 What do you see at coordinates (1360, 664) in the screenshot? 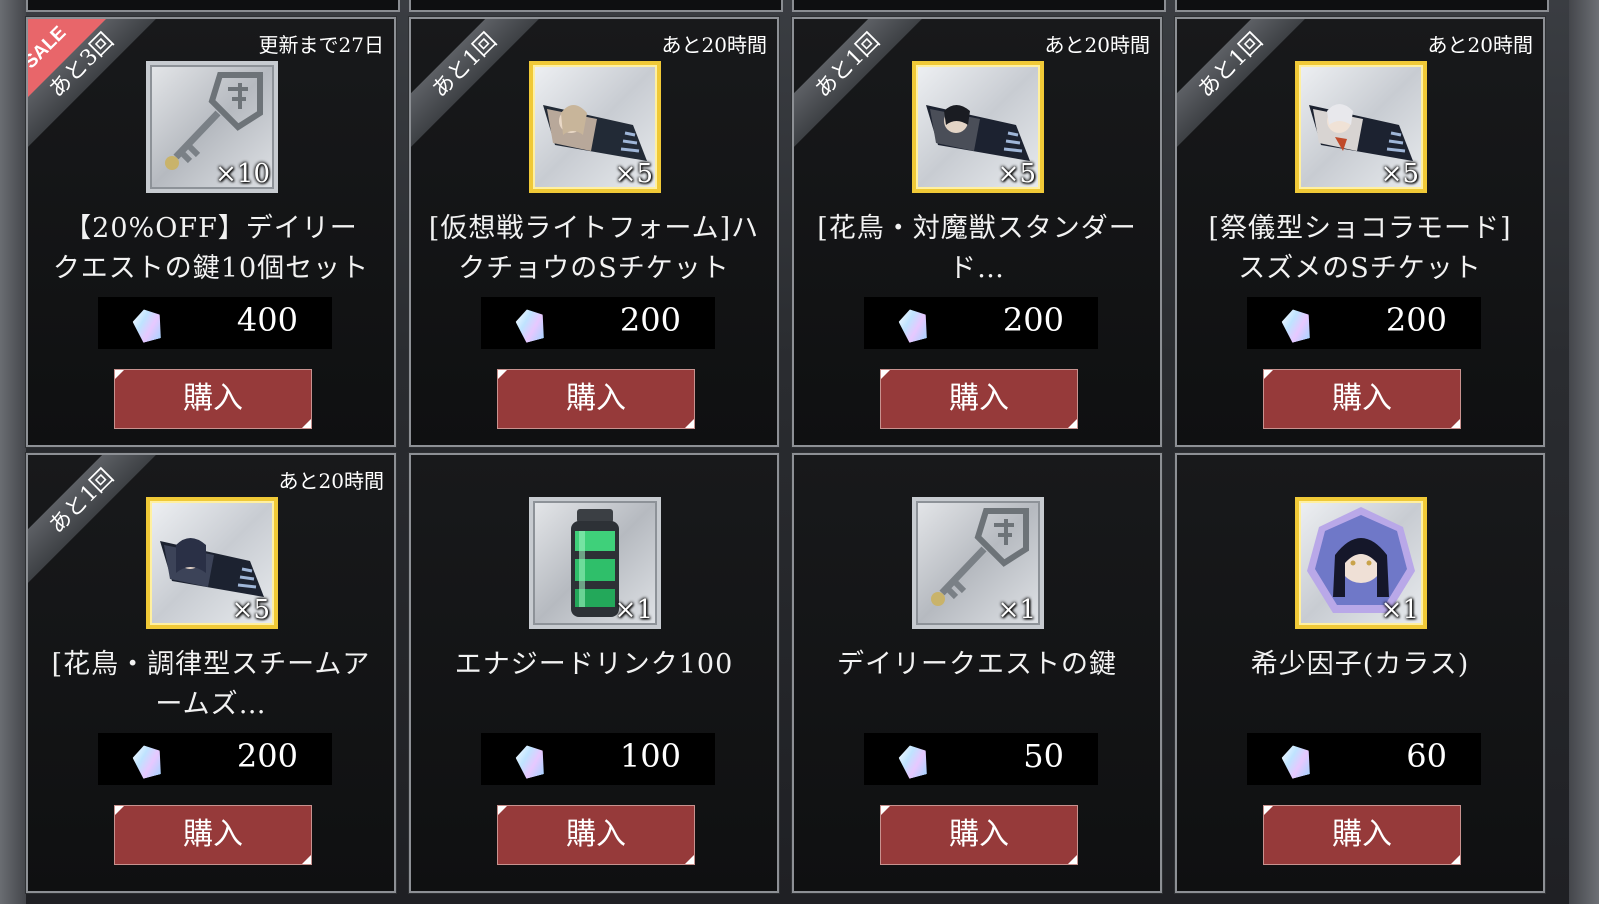
I see `item-name: 希少因子(カラス)` at bounding box center [1360, 664].